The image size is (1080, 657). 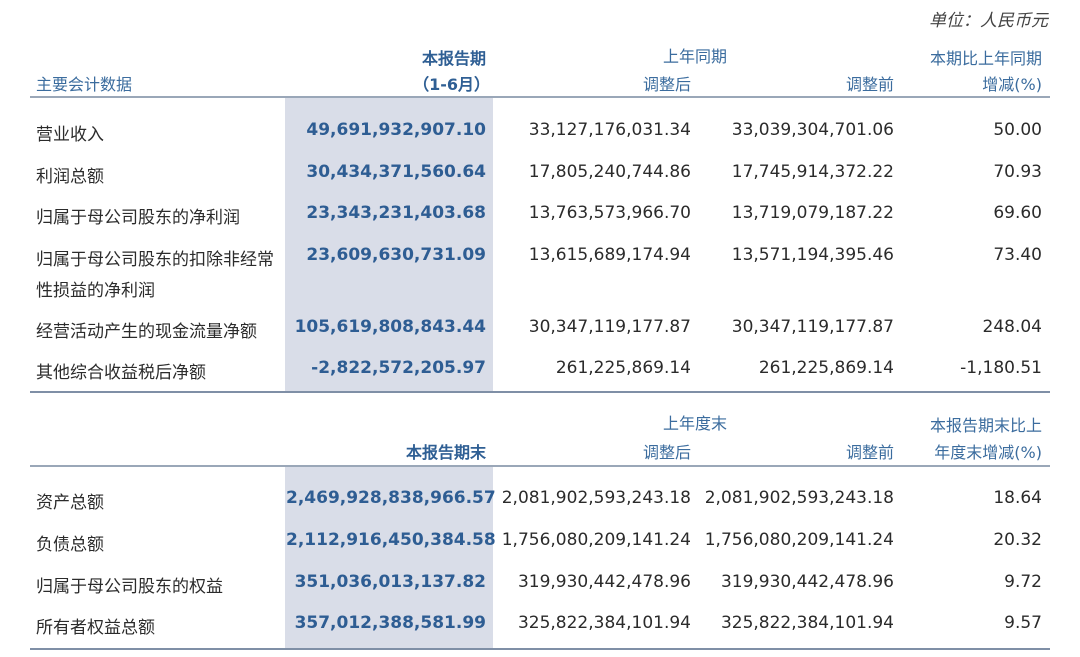 I want to click on current-value: 357,012,388,581.99, so click(x=390, y=623).